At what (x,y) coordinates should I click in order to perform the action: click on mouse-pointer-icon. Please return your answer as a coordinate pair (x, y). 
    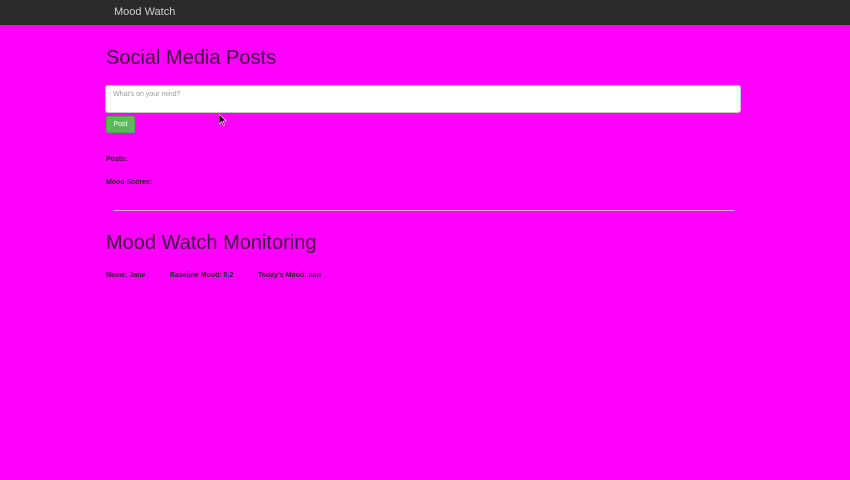
    Looking at the image, I should click on (223, 120).